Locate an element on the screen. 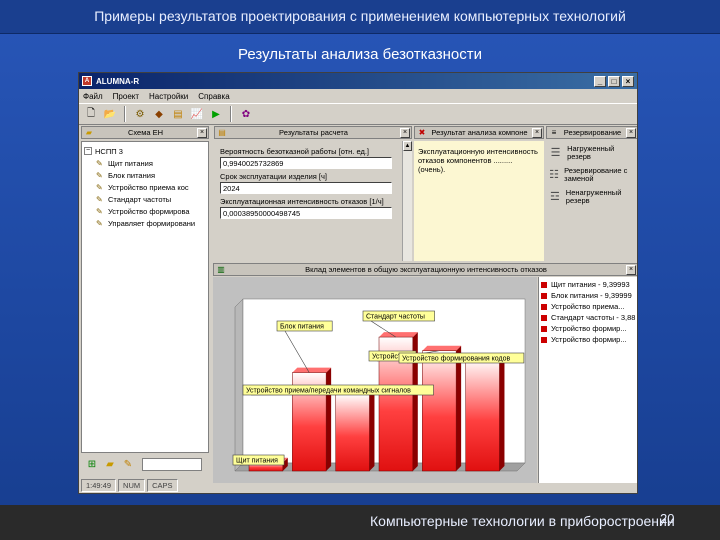  tree-item: ✎ Блок питания is located at coordinates (145, 175).